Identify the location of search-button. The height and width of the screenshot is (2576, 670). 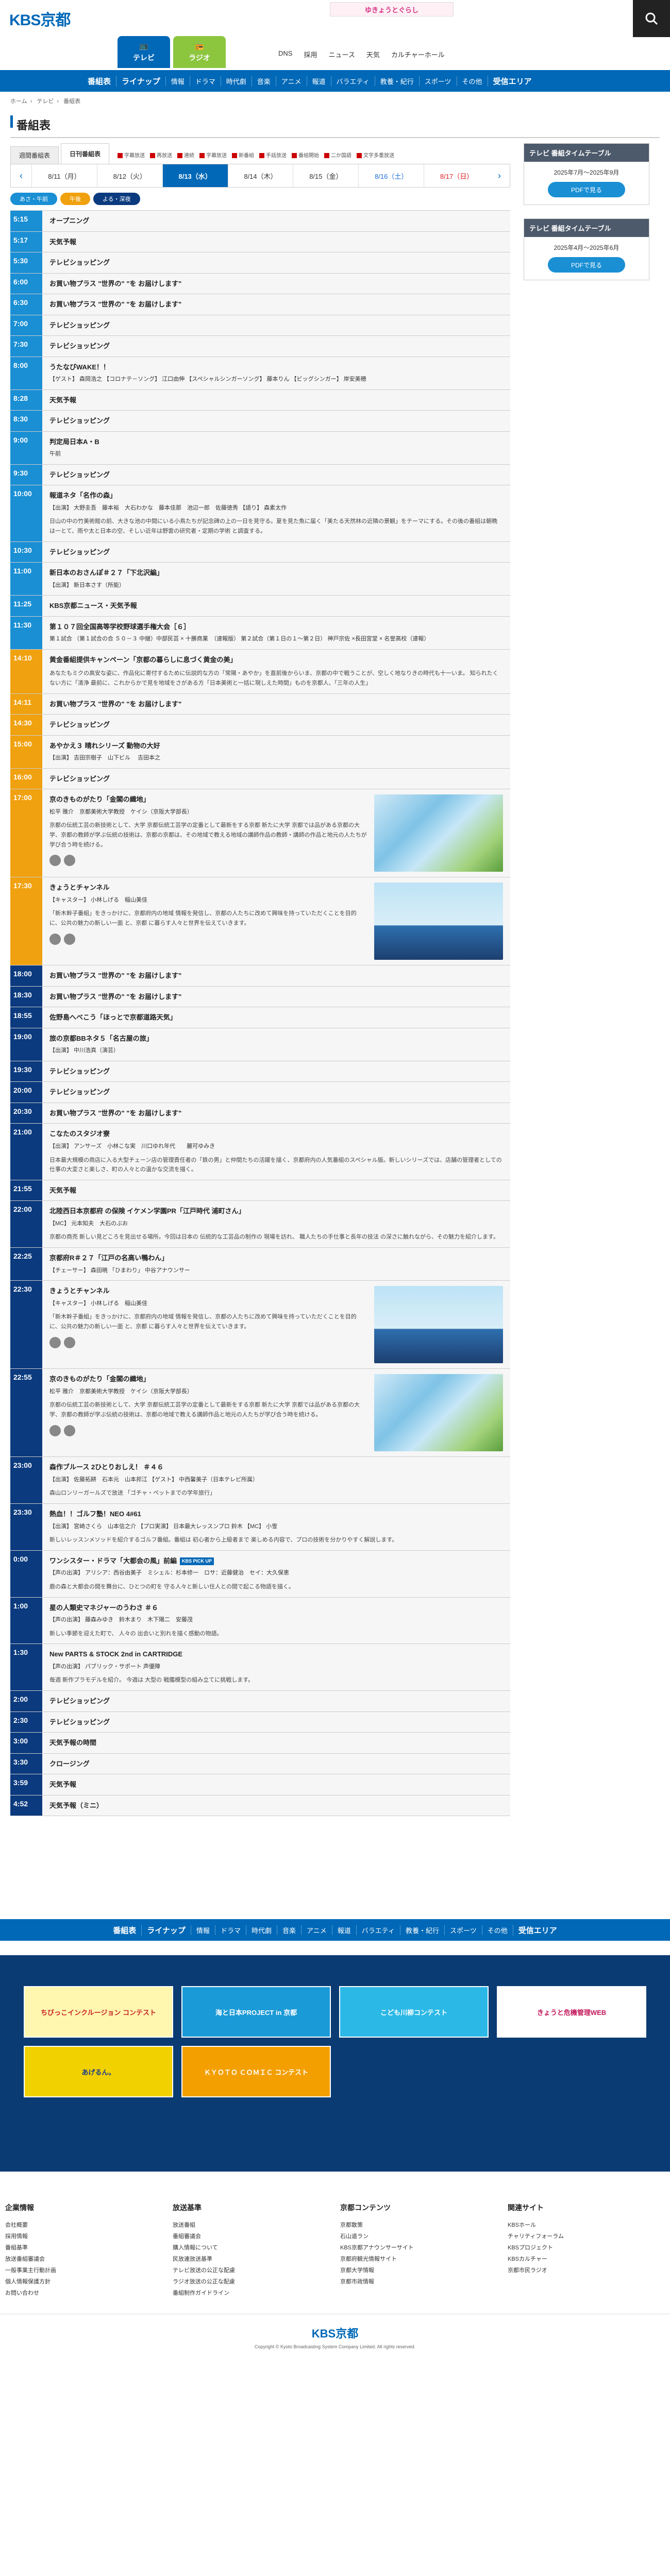
(651, 18).